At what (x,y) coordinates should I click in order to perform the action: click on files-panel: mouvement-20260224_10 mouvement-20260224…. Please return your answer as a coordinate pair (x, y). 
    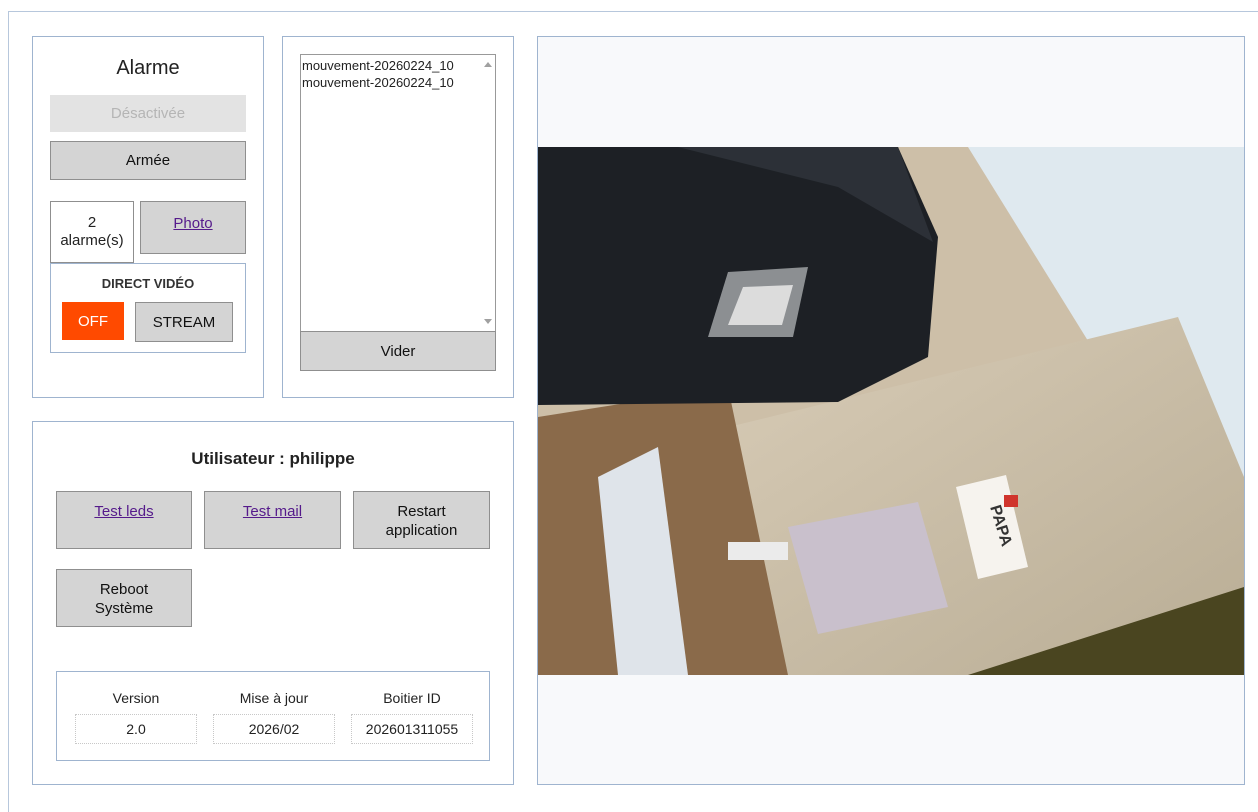
    Looking at the image, I should click on (398, 217).